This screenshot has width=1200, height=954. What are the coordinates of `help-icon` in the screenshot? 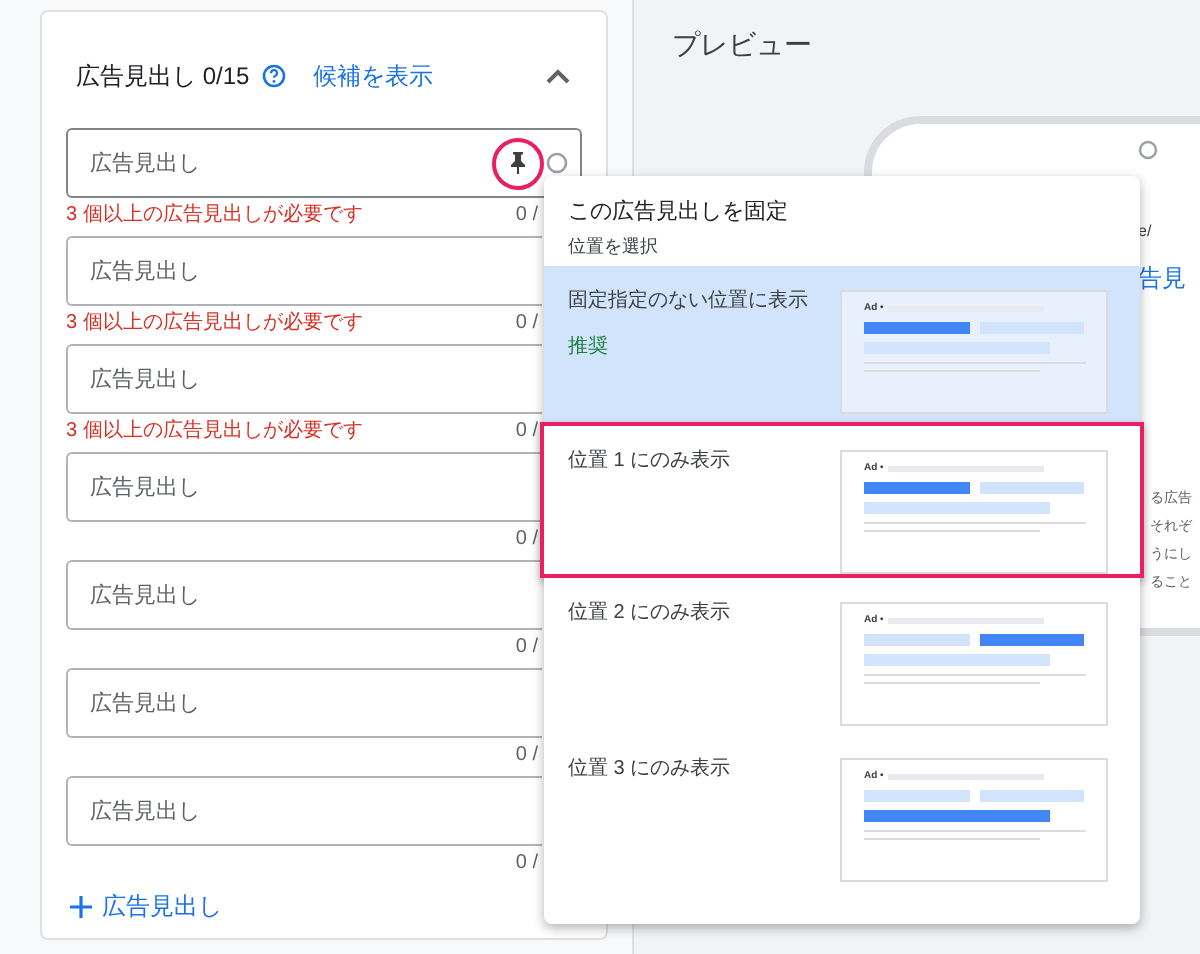 It's located at (273, 76).